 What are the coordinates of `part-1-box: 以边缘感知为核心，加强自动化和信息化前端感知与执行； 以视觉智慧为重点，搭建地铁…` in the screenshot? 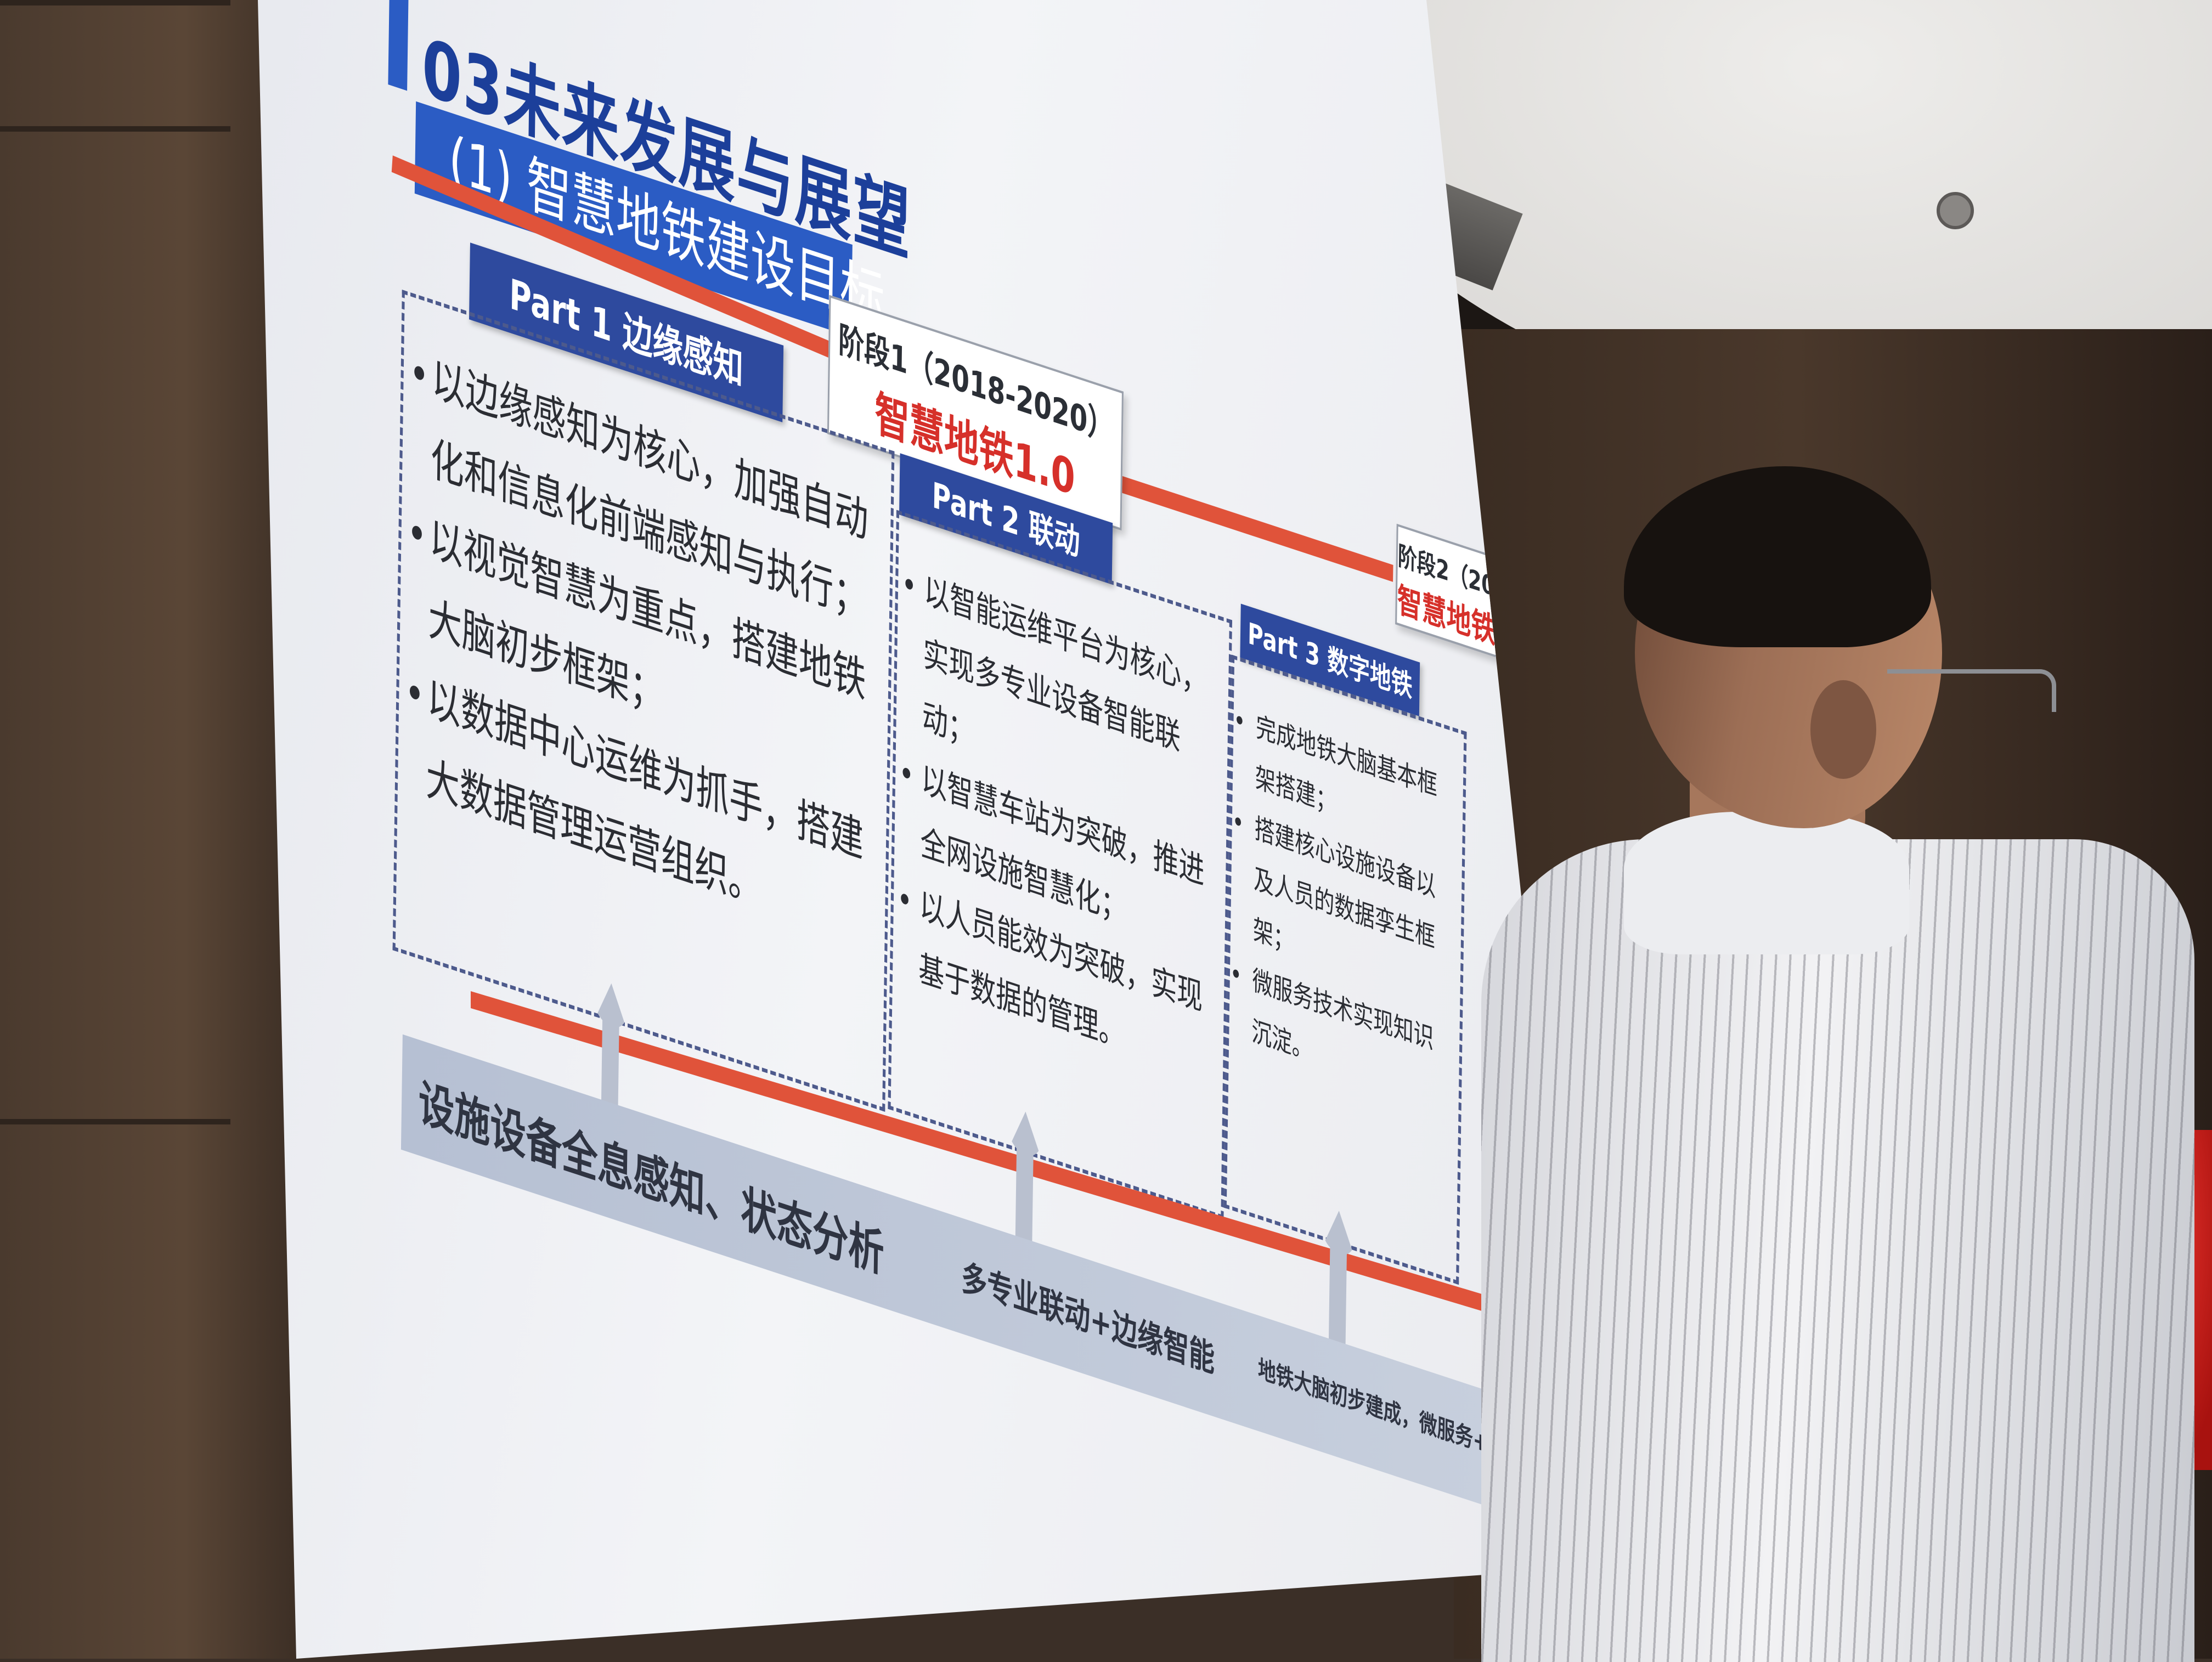 It's located at (644, 701).